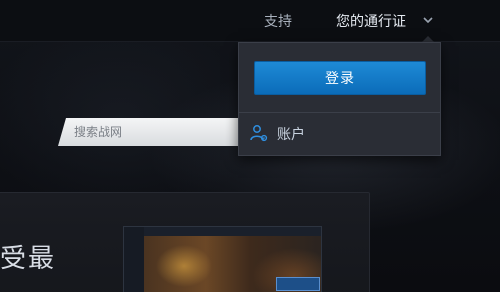 The image size is (500, 292). I want to click on chevron-down-icon, so click(428, 20).